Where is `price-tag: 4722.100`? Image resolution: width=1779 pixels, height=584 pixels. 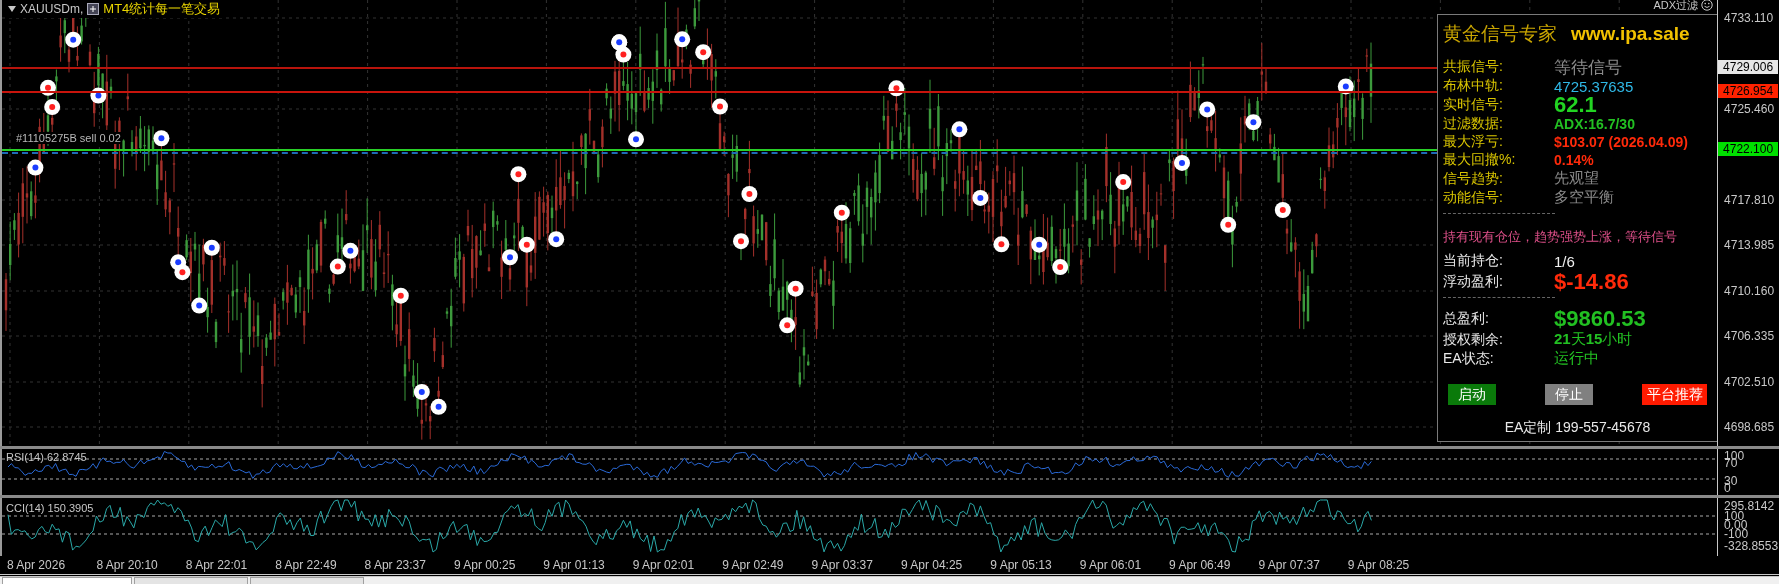 price-tag: 4722.100 is located at coordinates (1748, 149).